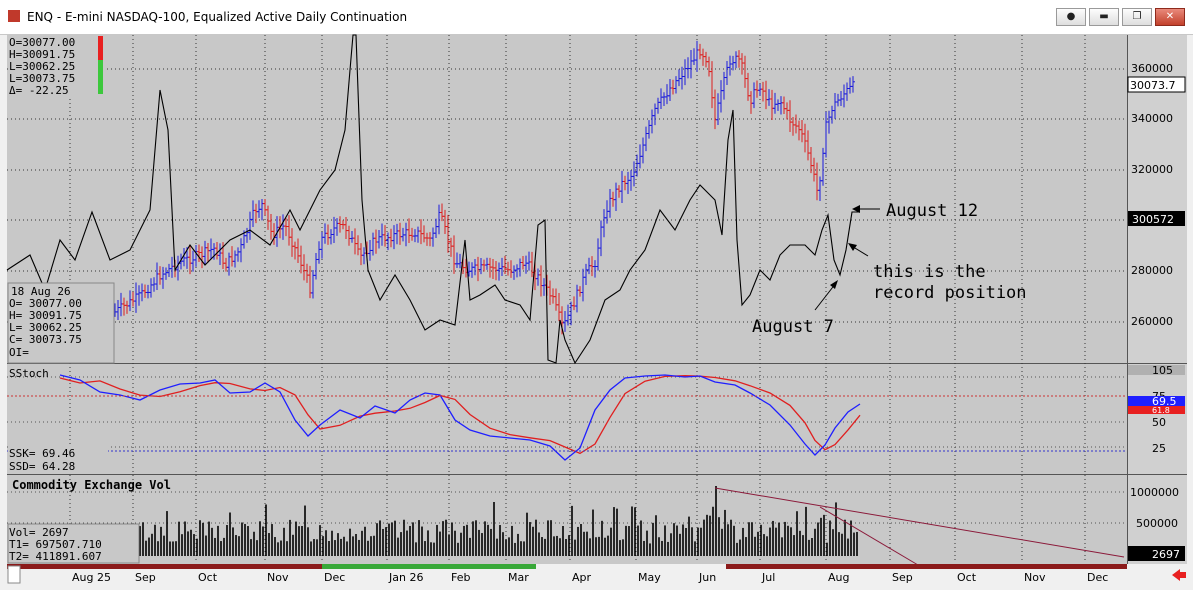  What do you see at coordinates (460, 577) in the screenshot?
I see `month-label: Feb` at bounding box center [460, 577].